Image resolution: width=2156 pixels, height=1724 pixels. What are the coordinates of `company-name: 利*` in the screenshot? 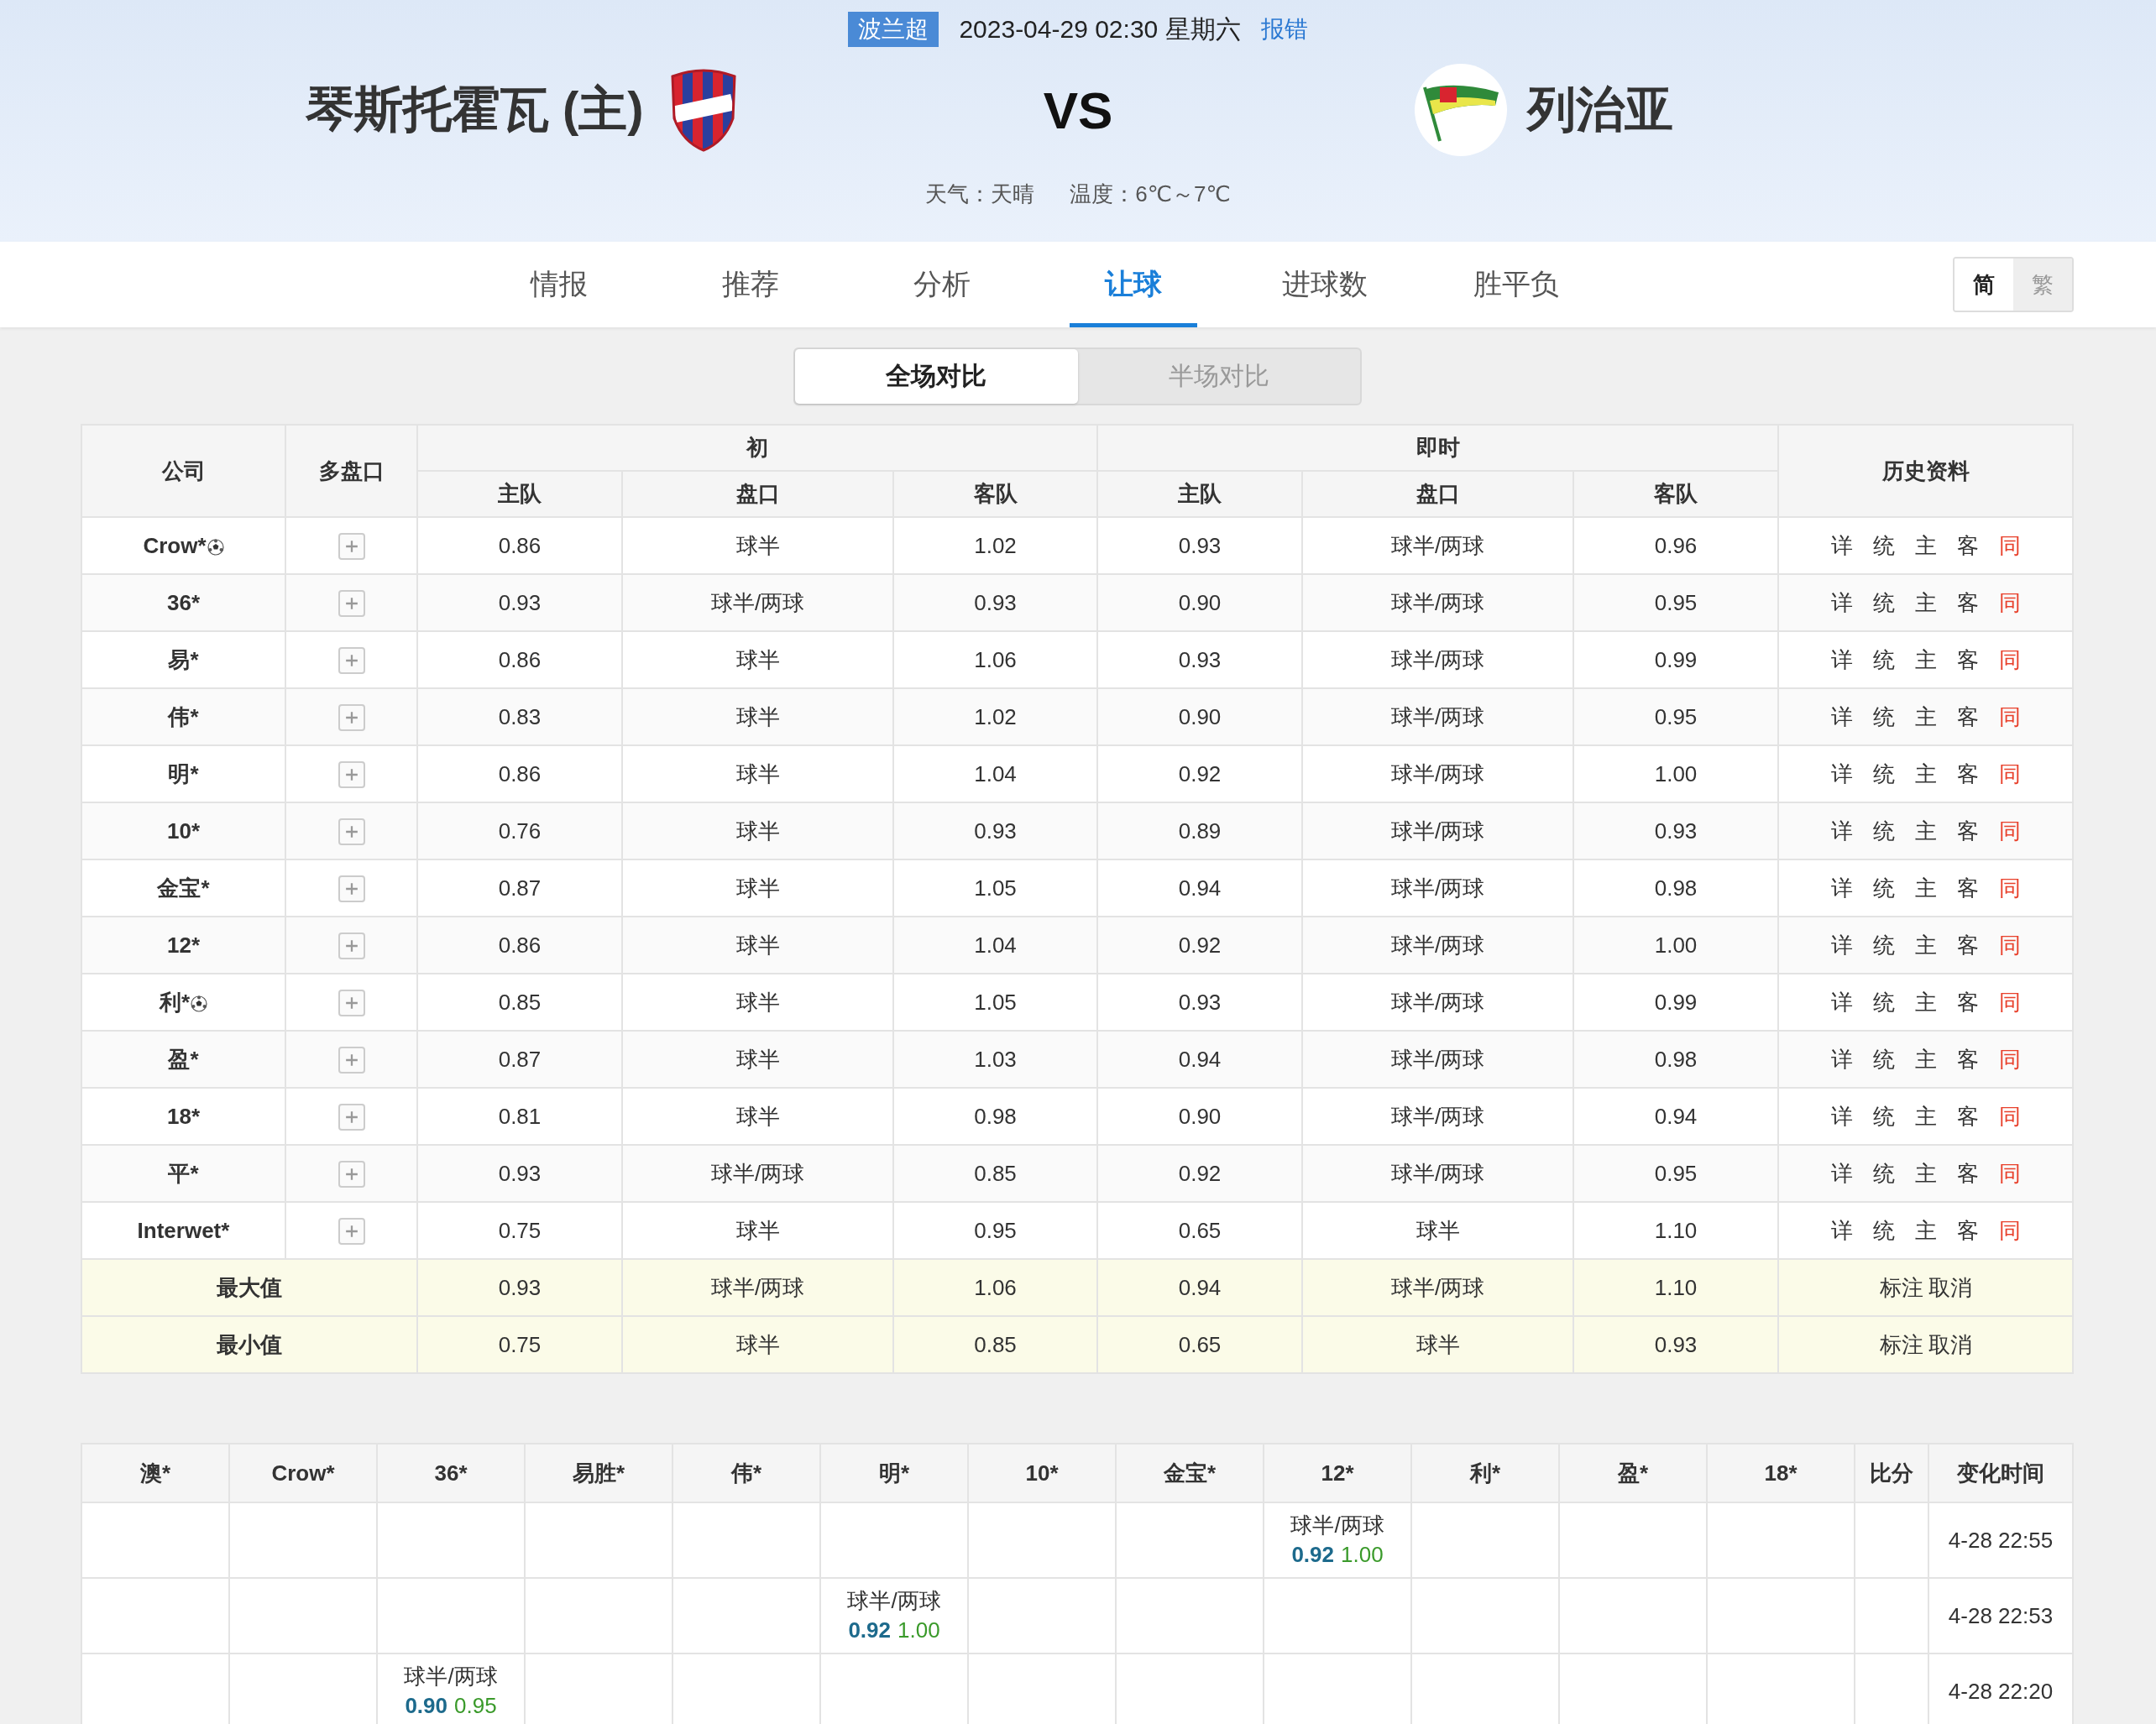 It's located at (175, 1002).